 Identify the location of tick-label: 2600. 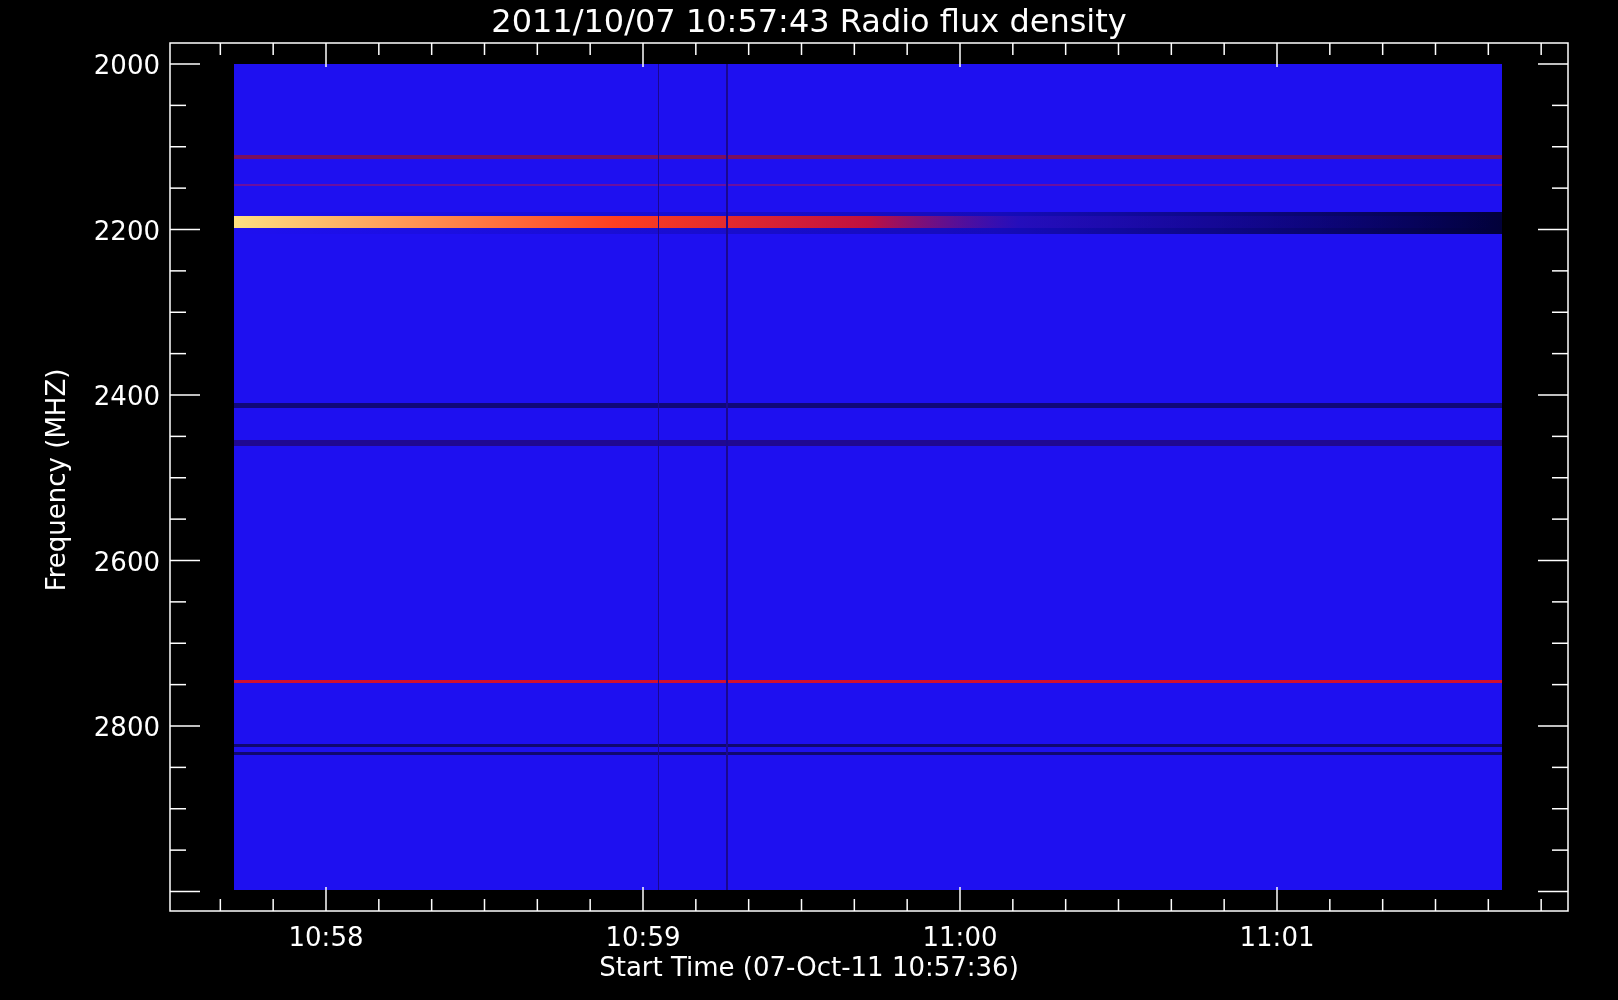
(126, 561).